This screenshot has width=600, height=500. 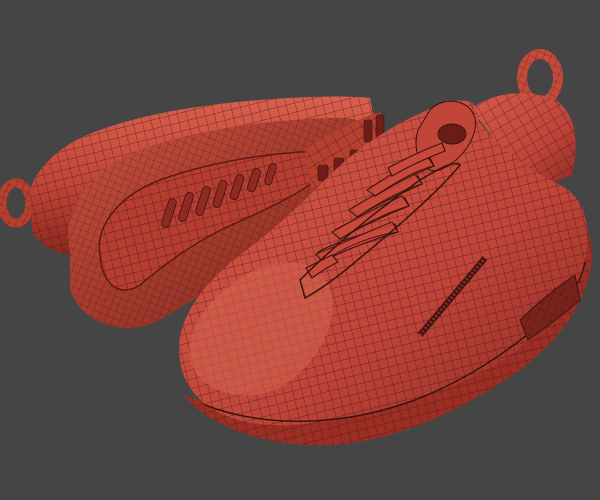 What do you see at coordinates (17, 203) in the screenshot?
I see `heel-loop-left` at bounding box center [17, 203].